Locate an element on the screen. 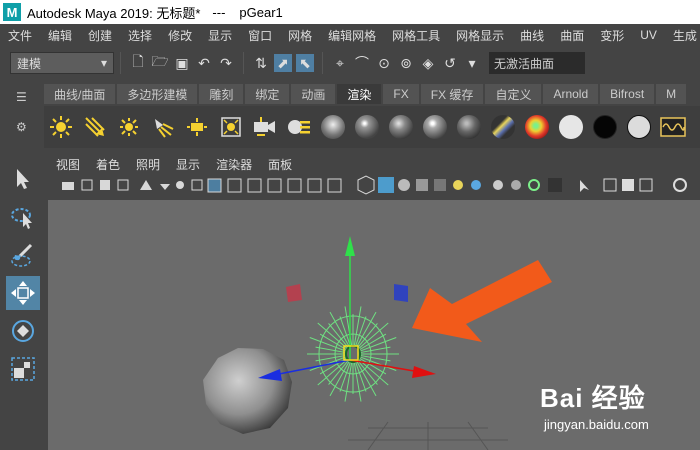 This screenshot has height=450, width=700. save-scene-icon: ▣ is located at coordinates (182, 63).